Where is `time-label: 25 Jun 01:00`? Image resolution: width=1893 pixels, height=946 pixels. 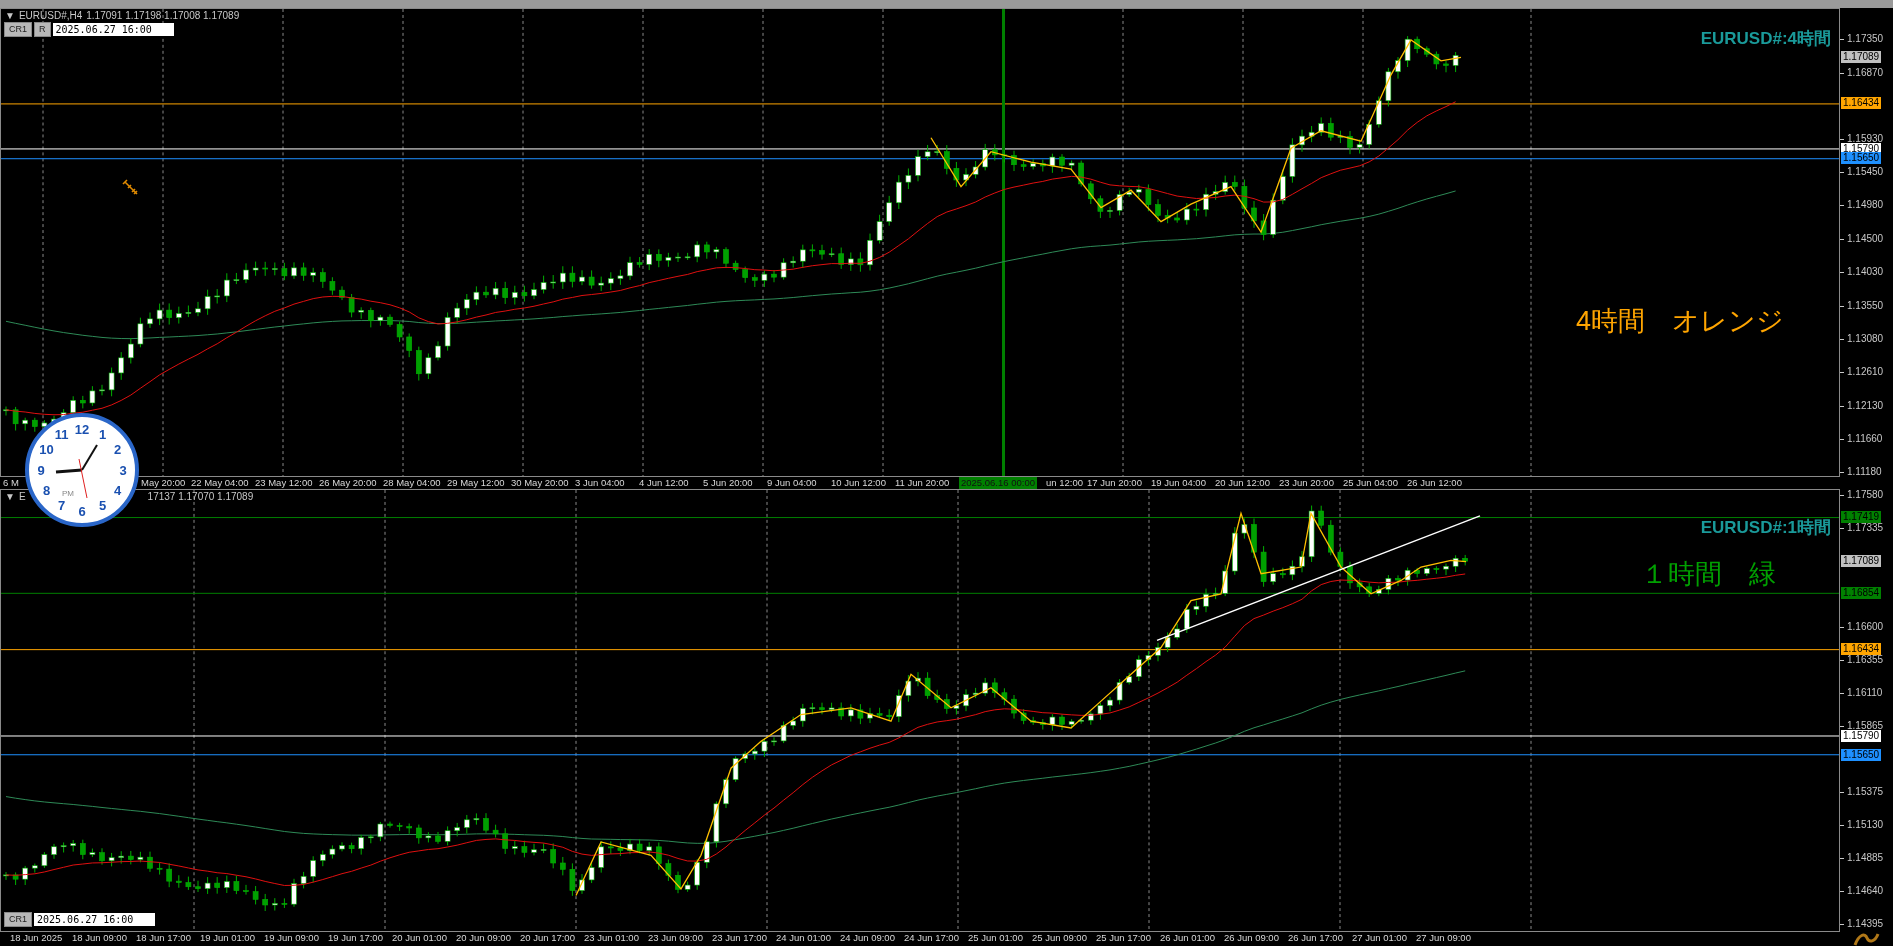 time-label: 25 Jun 01:00 is located at coordinates (995, 938).